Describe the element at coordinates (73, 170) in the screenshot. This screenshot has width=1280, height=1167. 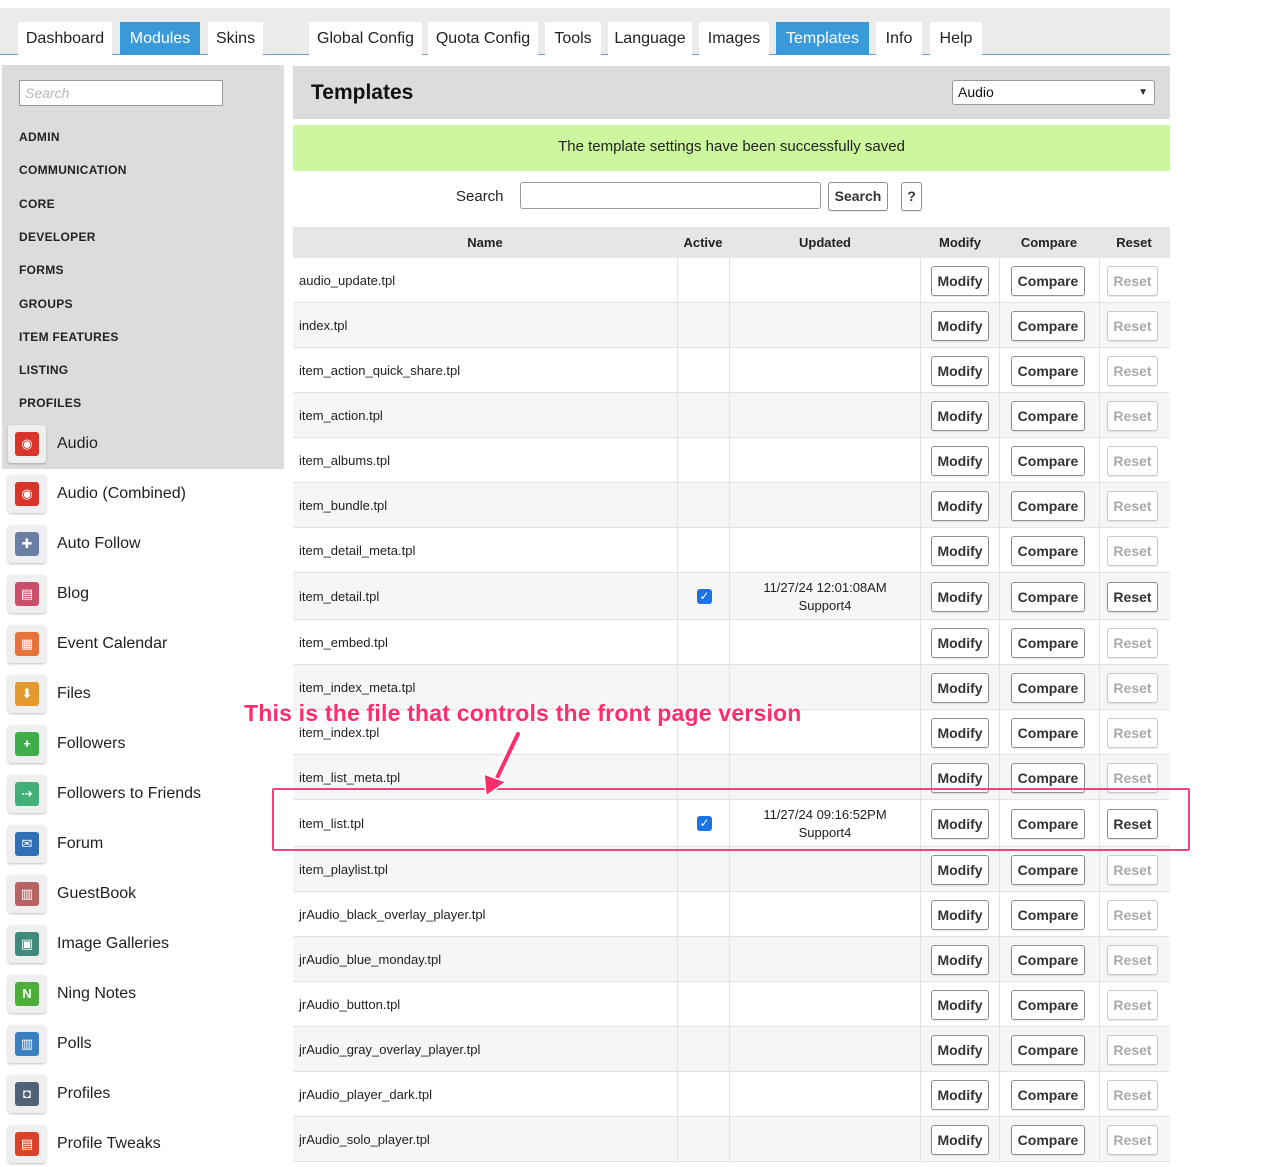
I see `sidebar-category-communication: COMMUNICATION` at that location.